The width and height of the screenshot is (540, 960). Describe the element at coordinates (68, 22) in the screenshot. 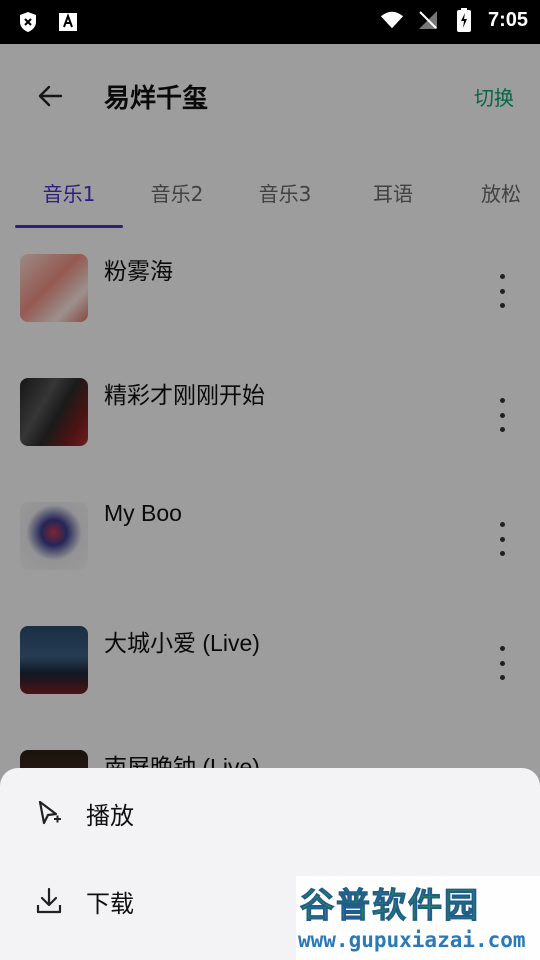

I see `font-a-icon` at that location.